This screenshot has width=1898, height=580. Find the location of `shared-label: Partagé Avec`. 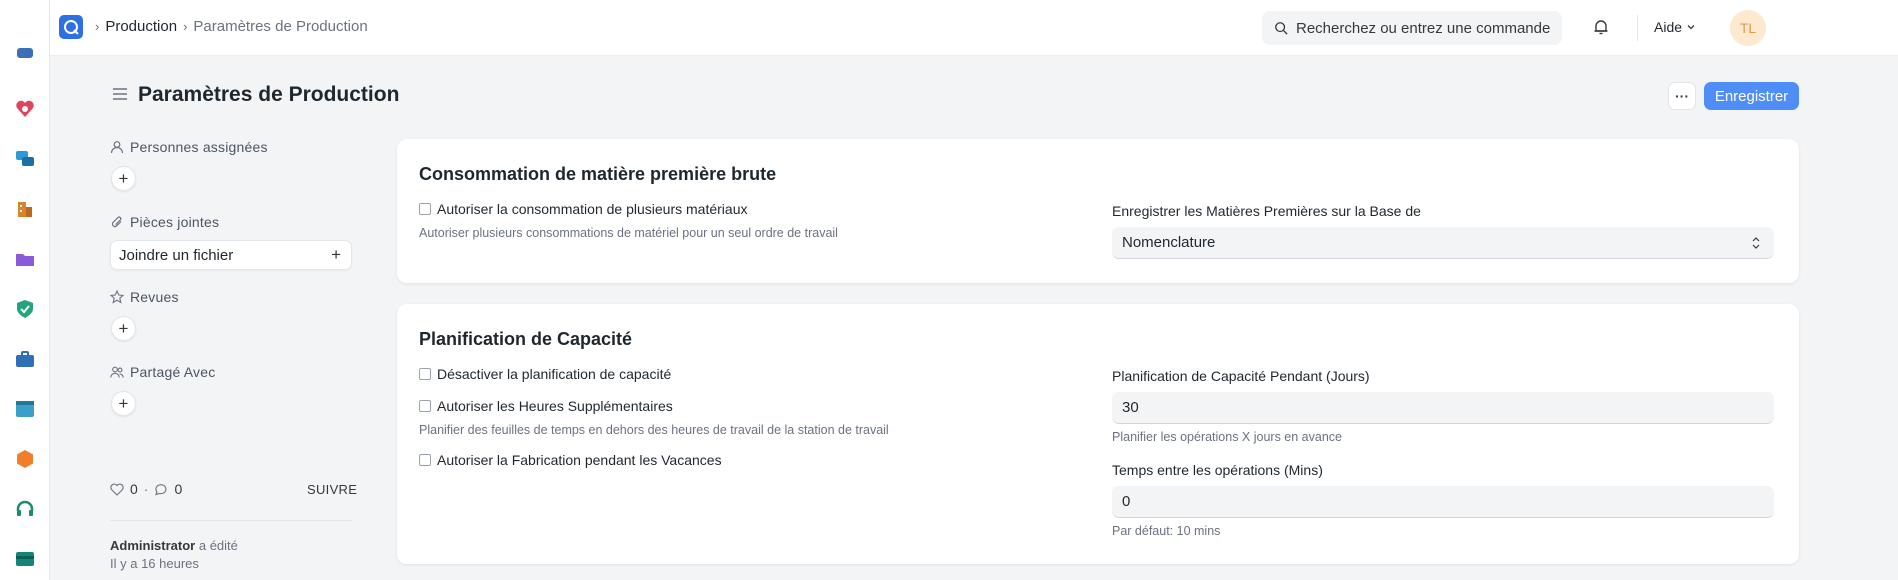

shared-label: Partagé Avec is located at coordinates (173, 372).